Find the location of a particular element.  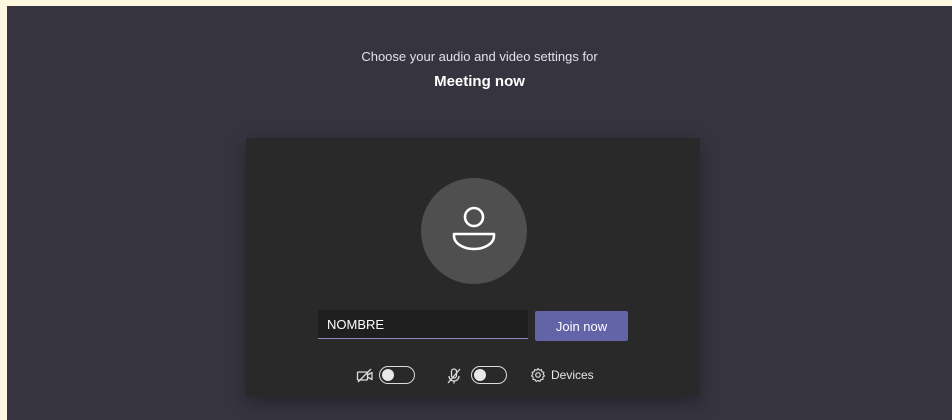

settings-subtitle: Choose your audio and video settings for is located at coordinates (479, 56).